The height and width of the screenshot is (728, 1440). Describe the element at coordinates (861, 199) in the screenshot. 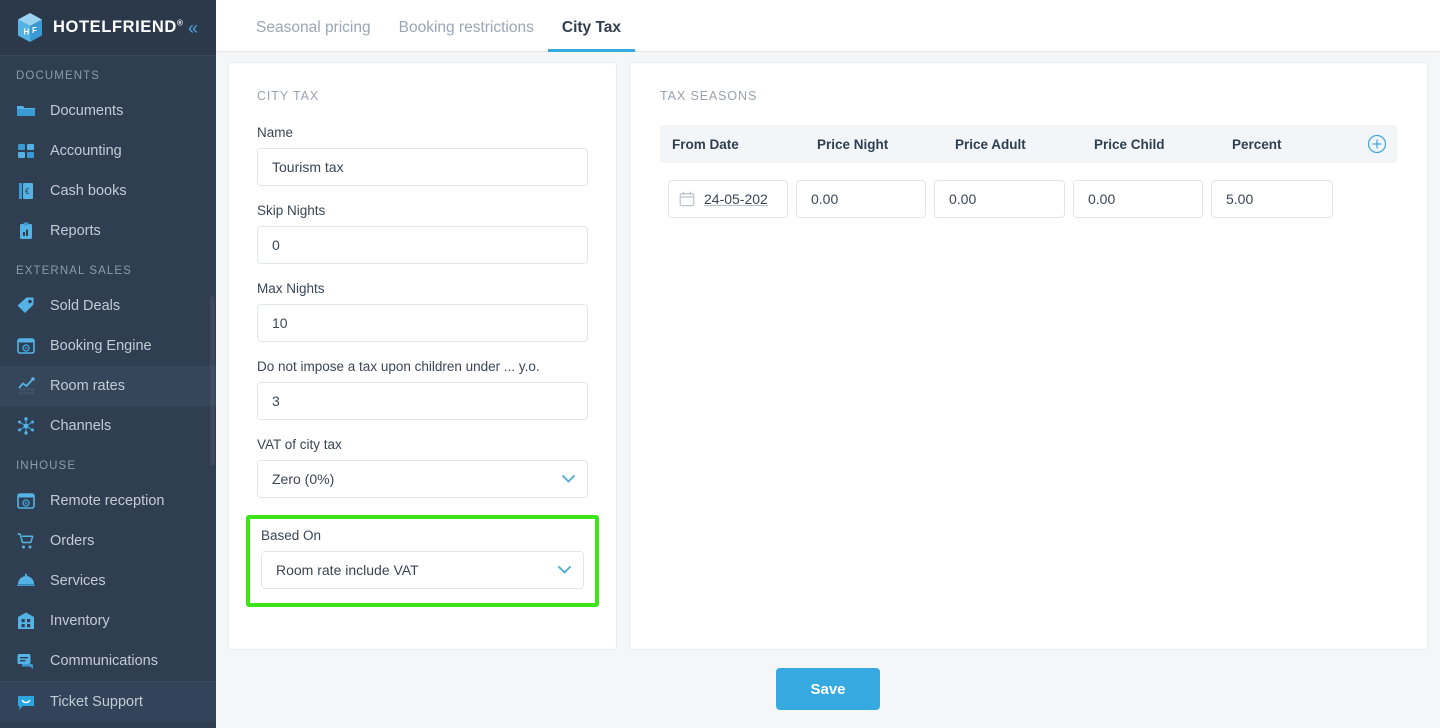

I see `price-night-input` at that location.